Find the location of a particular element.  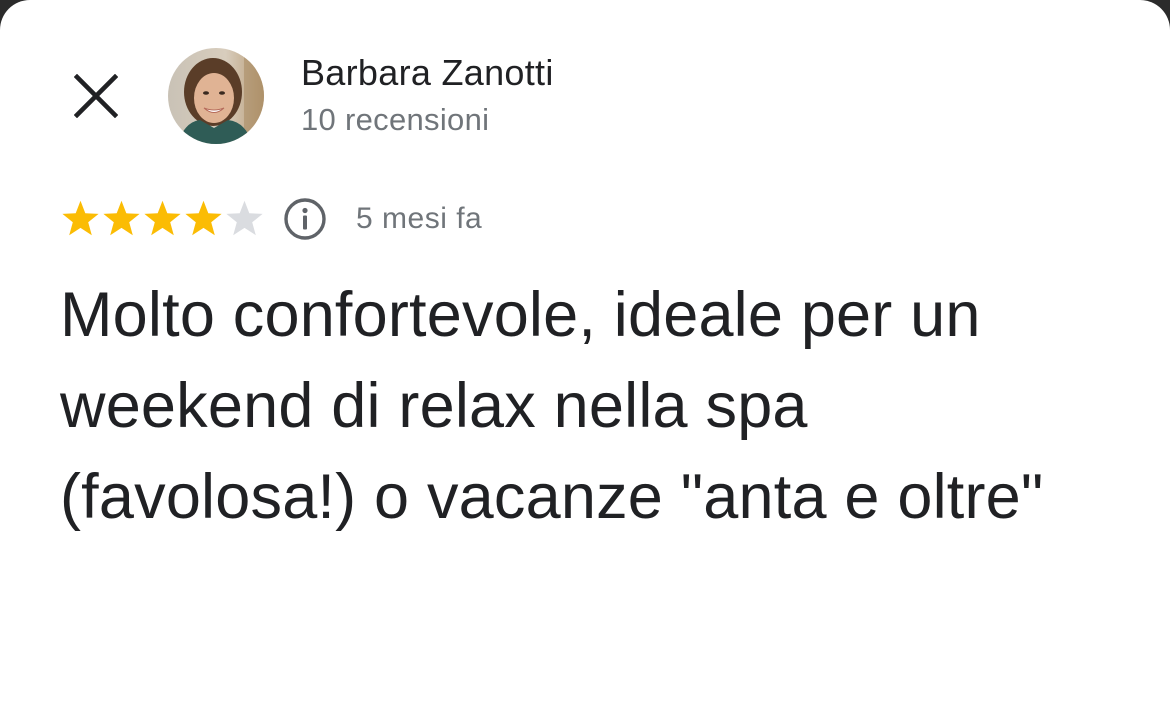

close-button is located at coordinates (96, 96).